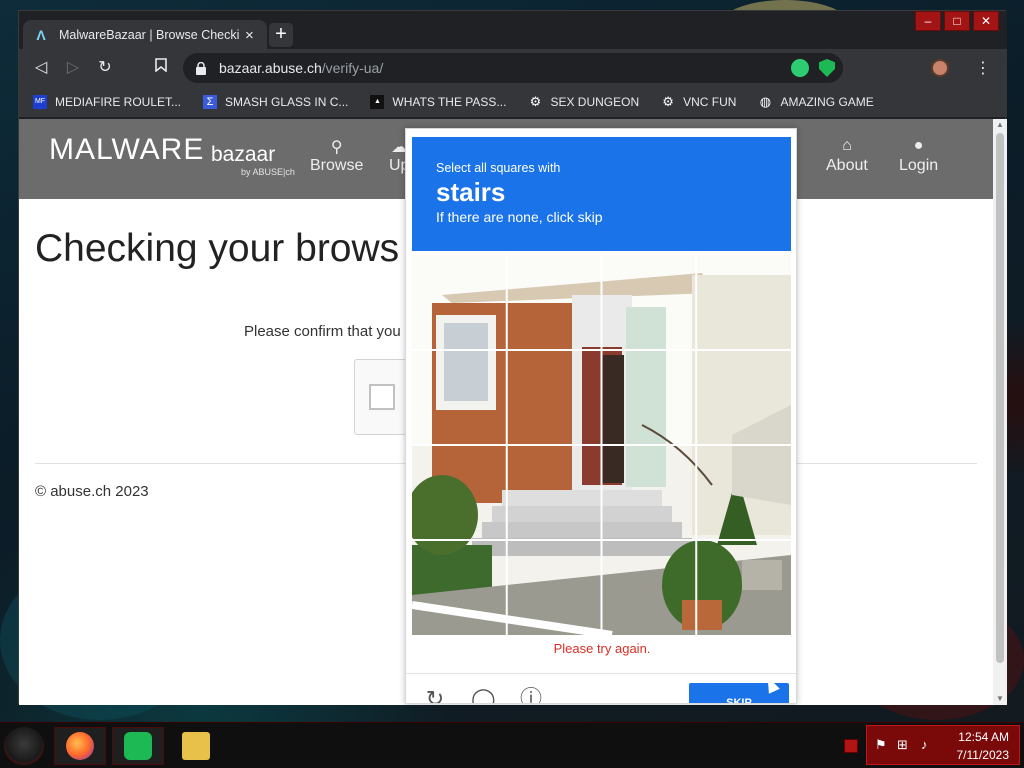 The image size is (1024, 768). I want to click on minimize-button: –, so click(928, 21).